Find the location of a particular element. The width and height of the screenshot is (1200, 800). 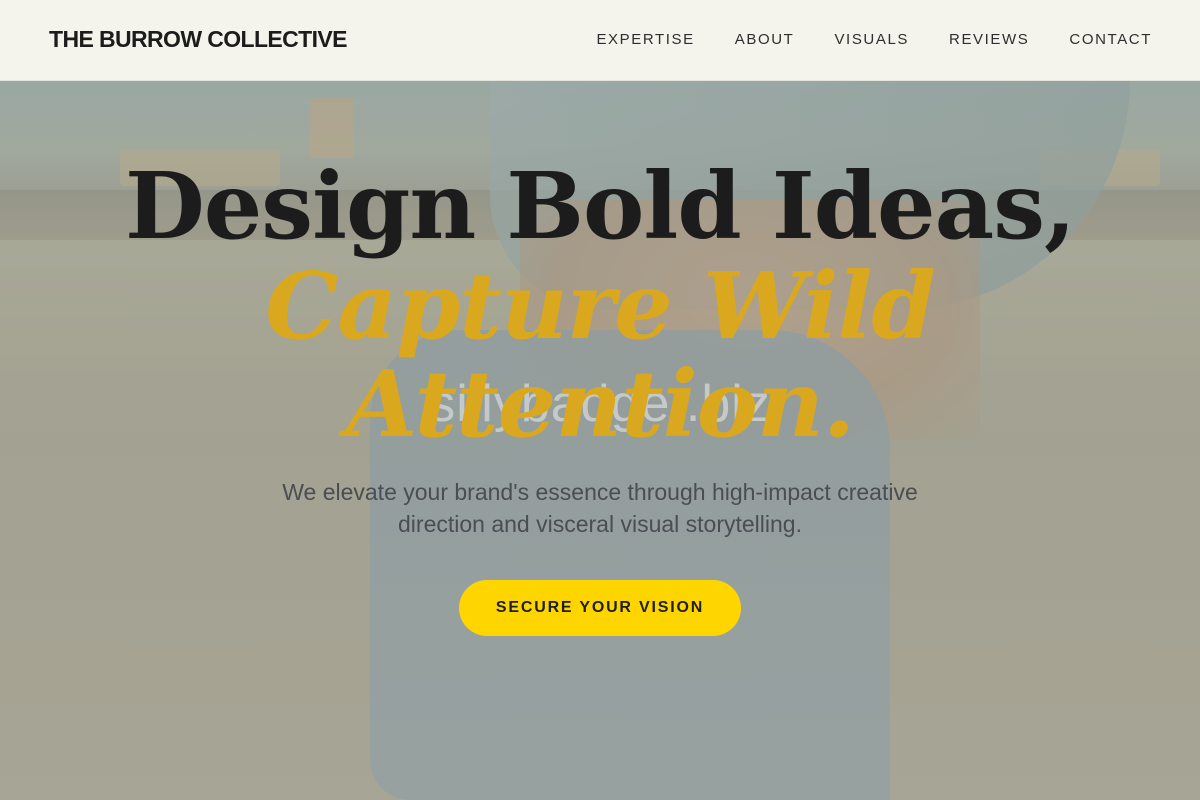

headline-line-2: Capture Wild is located at coordinates (600, 306).